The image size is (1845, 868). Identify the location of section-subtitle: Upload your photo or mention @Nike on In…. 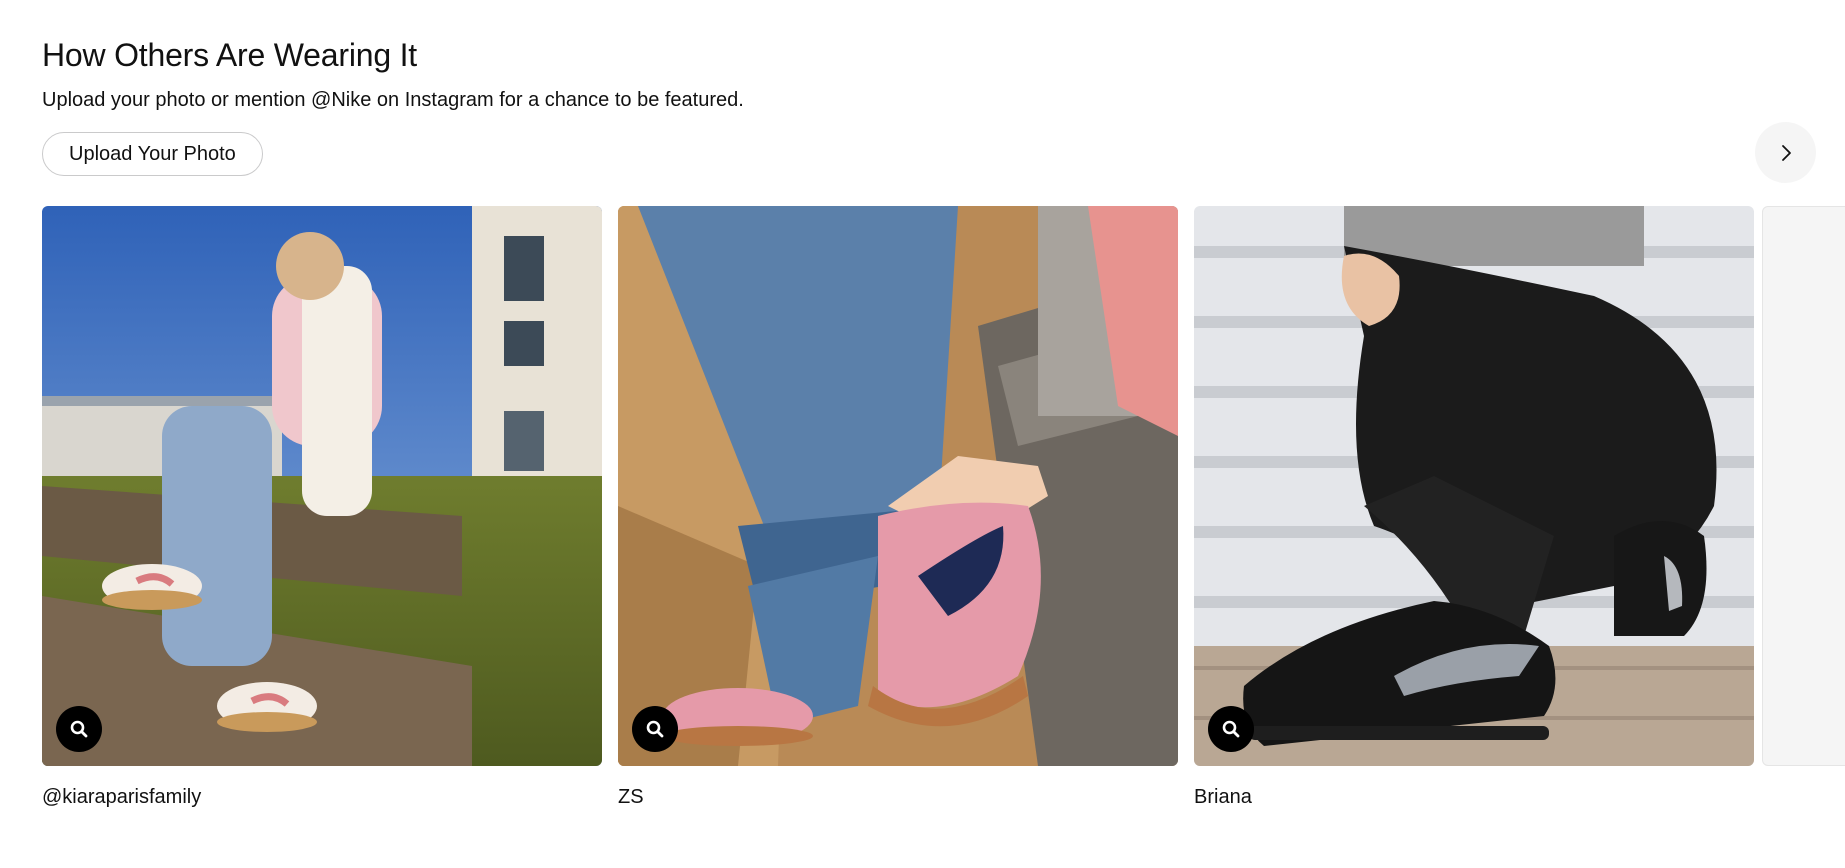
(393, 100).